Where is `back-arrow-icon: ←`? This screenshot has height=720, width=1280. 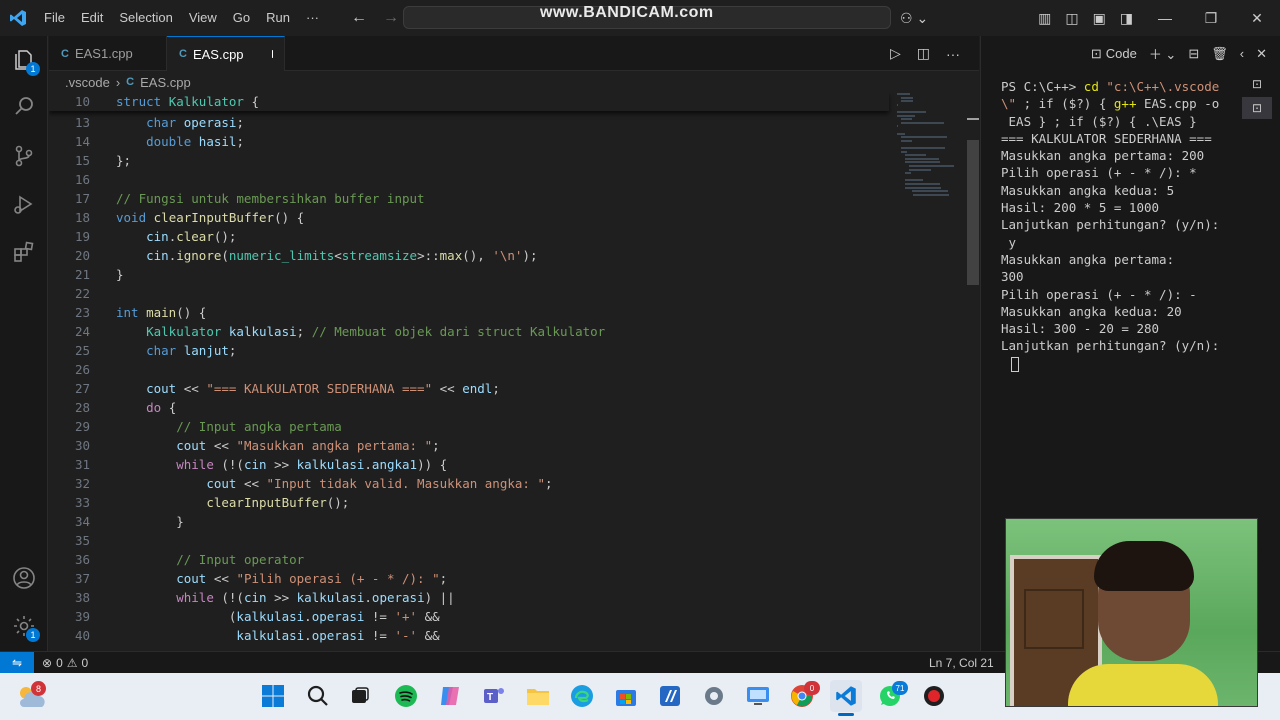
back-arrow-icon: ← is located at coordinates (359, 18).